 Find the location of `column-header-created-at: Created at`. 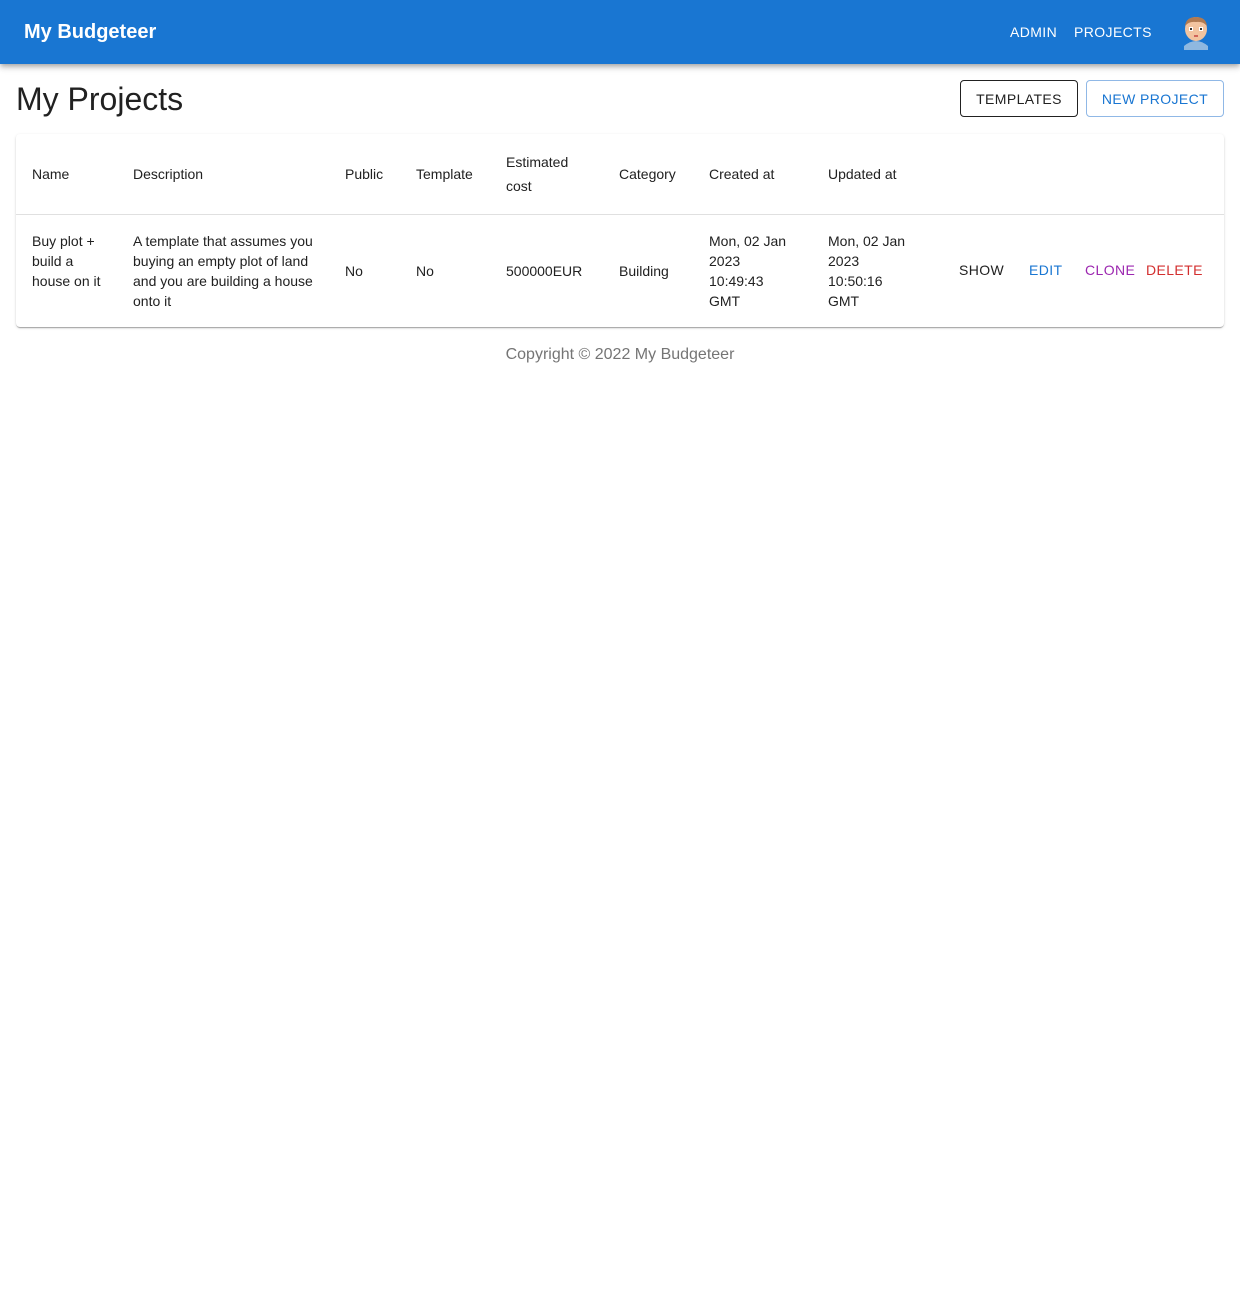

column-header-created-at: Created at is located at coordinates (742, 174).